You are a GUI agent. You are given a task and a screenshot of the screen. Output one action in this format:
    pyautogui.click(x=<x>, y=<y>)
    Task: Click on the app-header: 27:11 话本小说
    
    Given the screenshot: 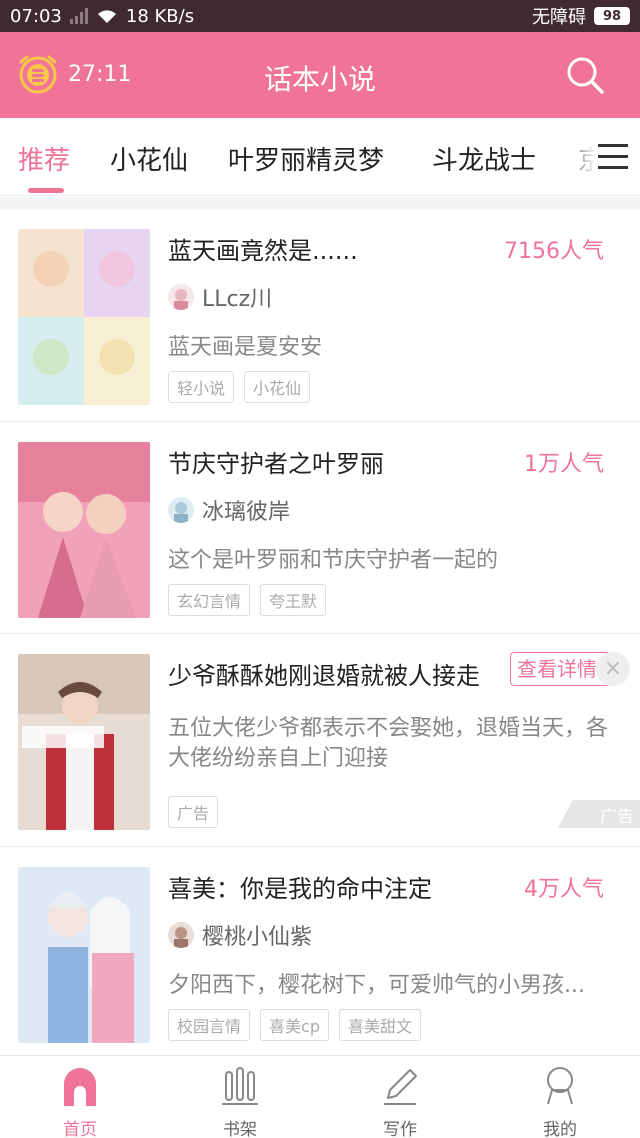 What is the action you would take?
    pyautogui.click(x=320, y=75)
    